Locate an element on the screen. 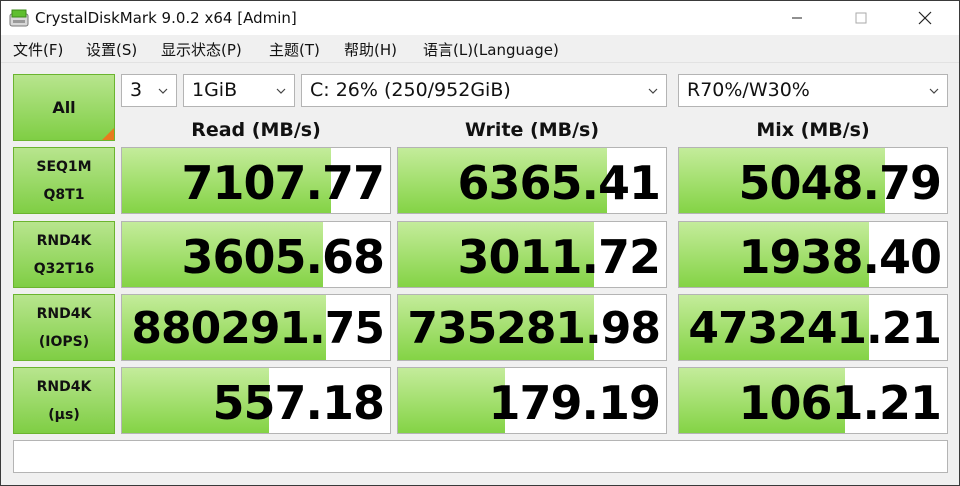 This screenshot has width=960, height=486. minimize-button is located at coordinates (797, 18).